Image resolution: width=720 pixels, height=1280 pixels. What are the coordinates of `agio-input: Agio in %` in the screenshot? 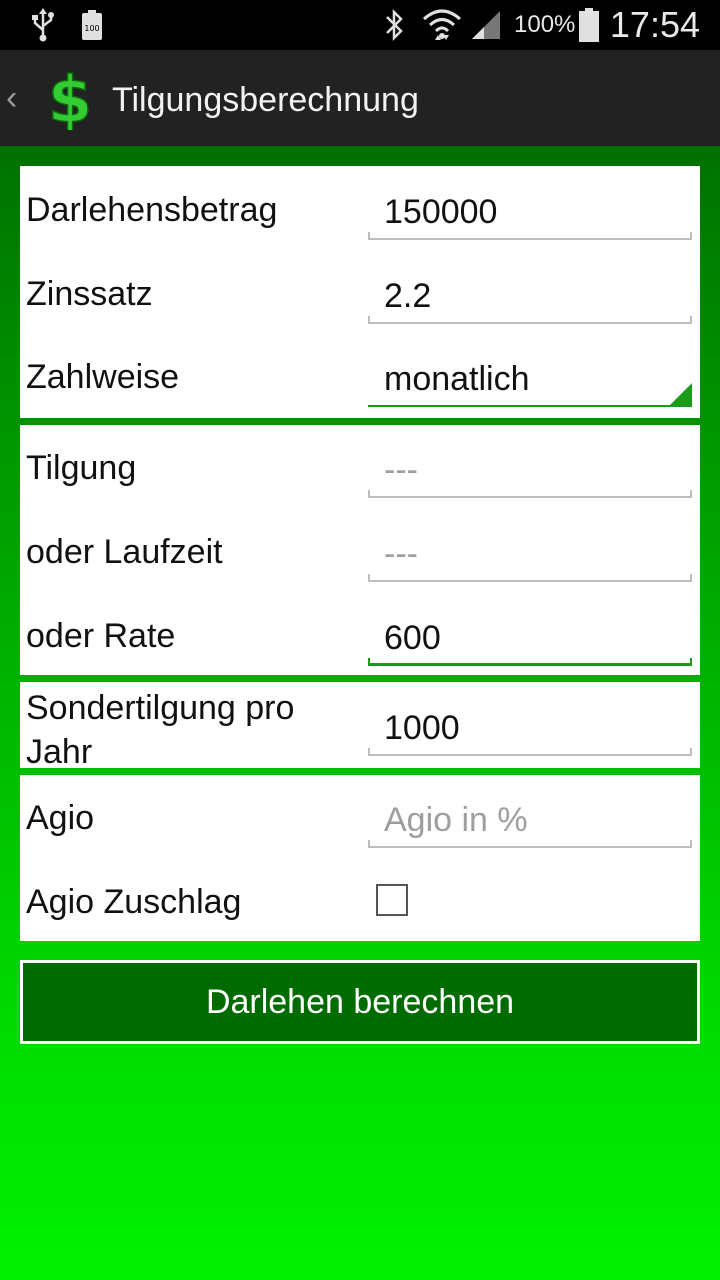 It's located at (530, 823).